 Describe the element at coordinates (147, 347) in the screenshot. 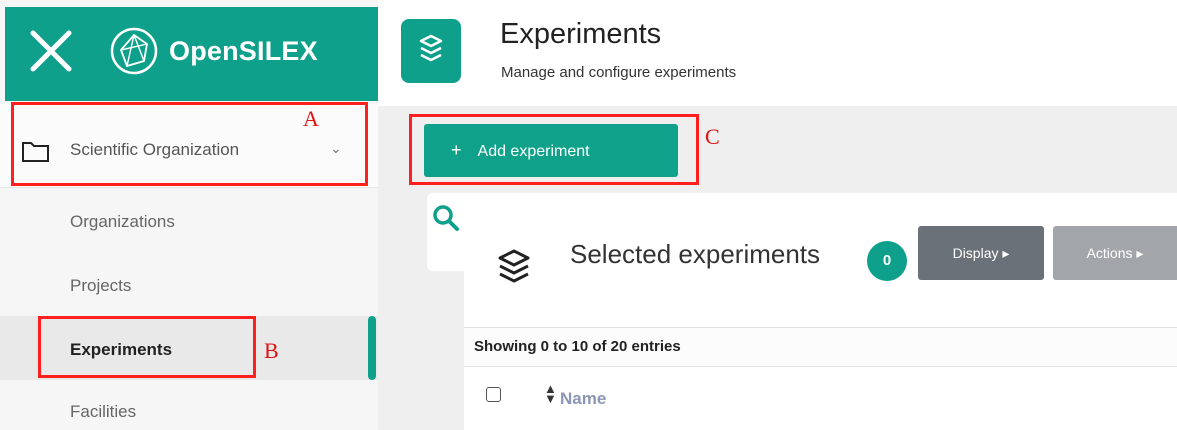

I see `annotation-box-b` at that location.